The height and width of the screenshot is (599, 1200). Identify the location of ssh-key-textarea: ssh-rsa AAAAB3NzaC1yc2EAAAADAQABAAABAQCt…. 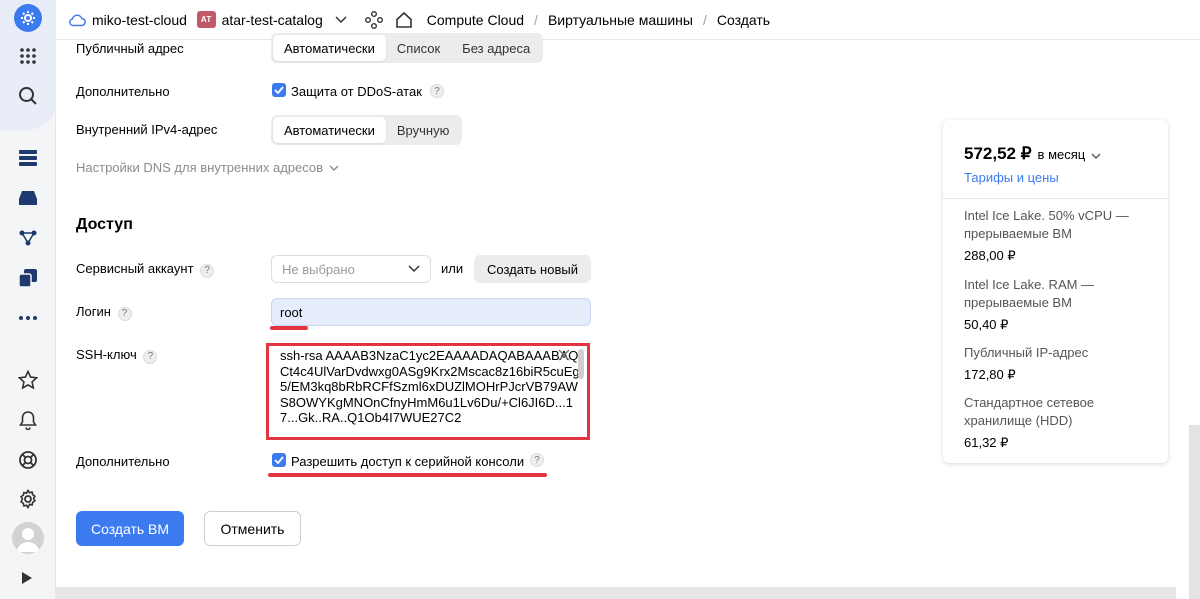
(428, 391).